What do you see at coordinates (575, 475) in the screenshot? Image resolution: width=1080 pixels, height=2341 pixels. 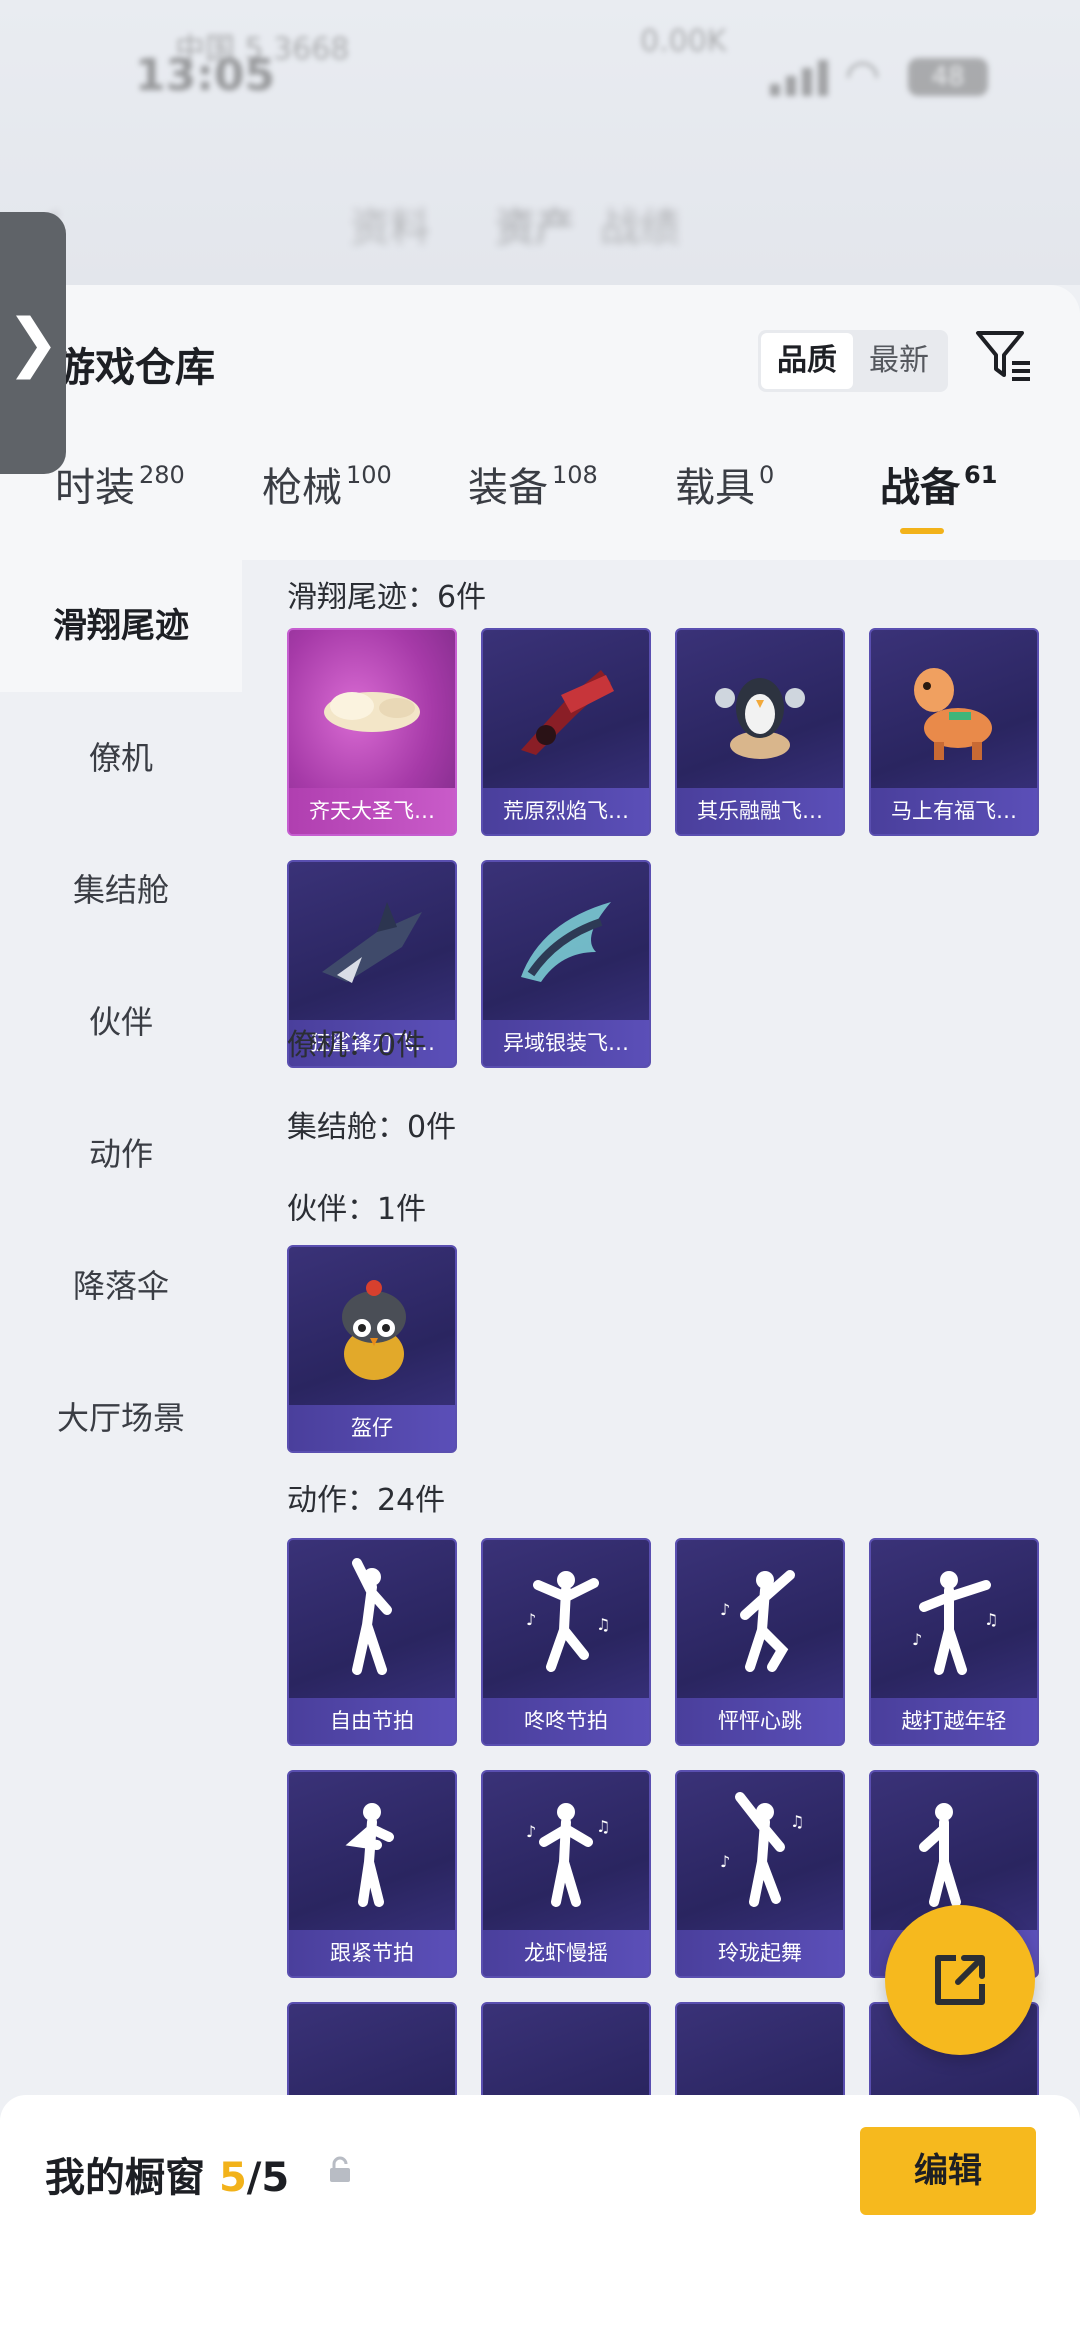 I see `tab-count: 108` at bounding box center [575, 475].